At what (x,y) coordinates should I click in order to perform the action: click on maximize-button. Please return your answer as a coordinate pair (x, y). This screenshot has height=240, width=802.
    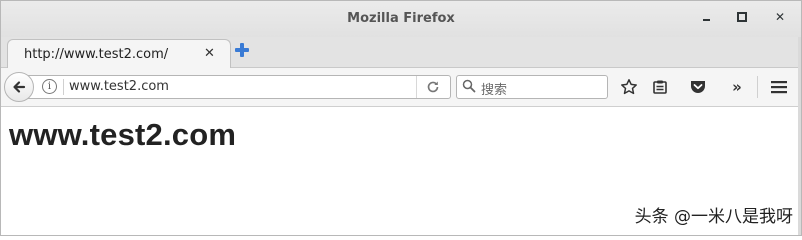
    Looking at the image, I should click on (742, 17).